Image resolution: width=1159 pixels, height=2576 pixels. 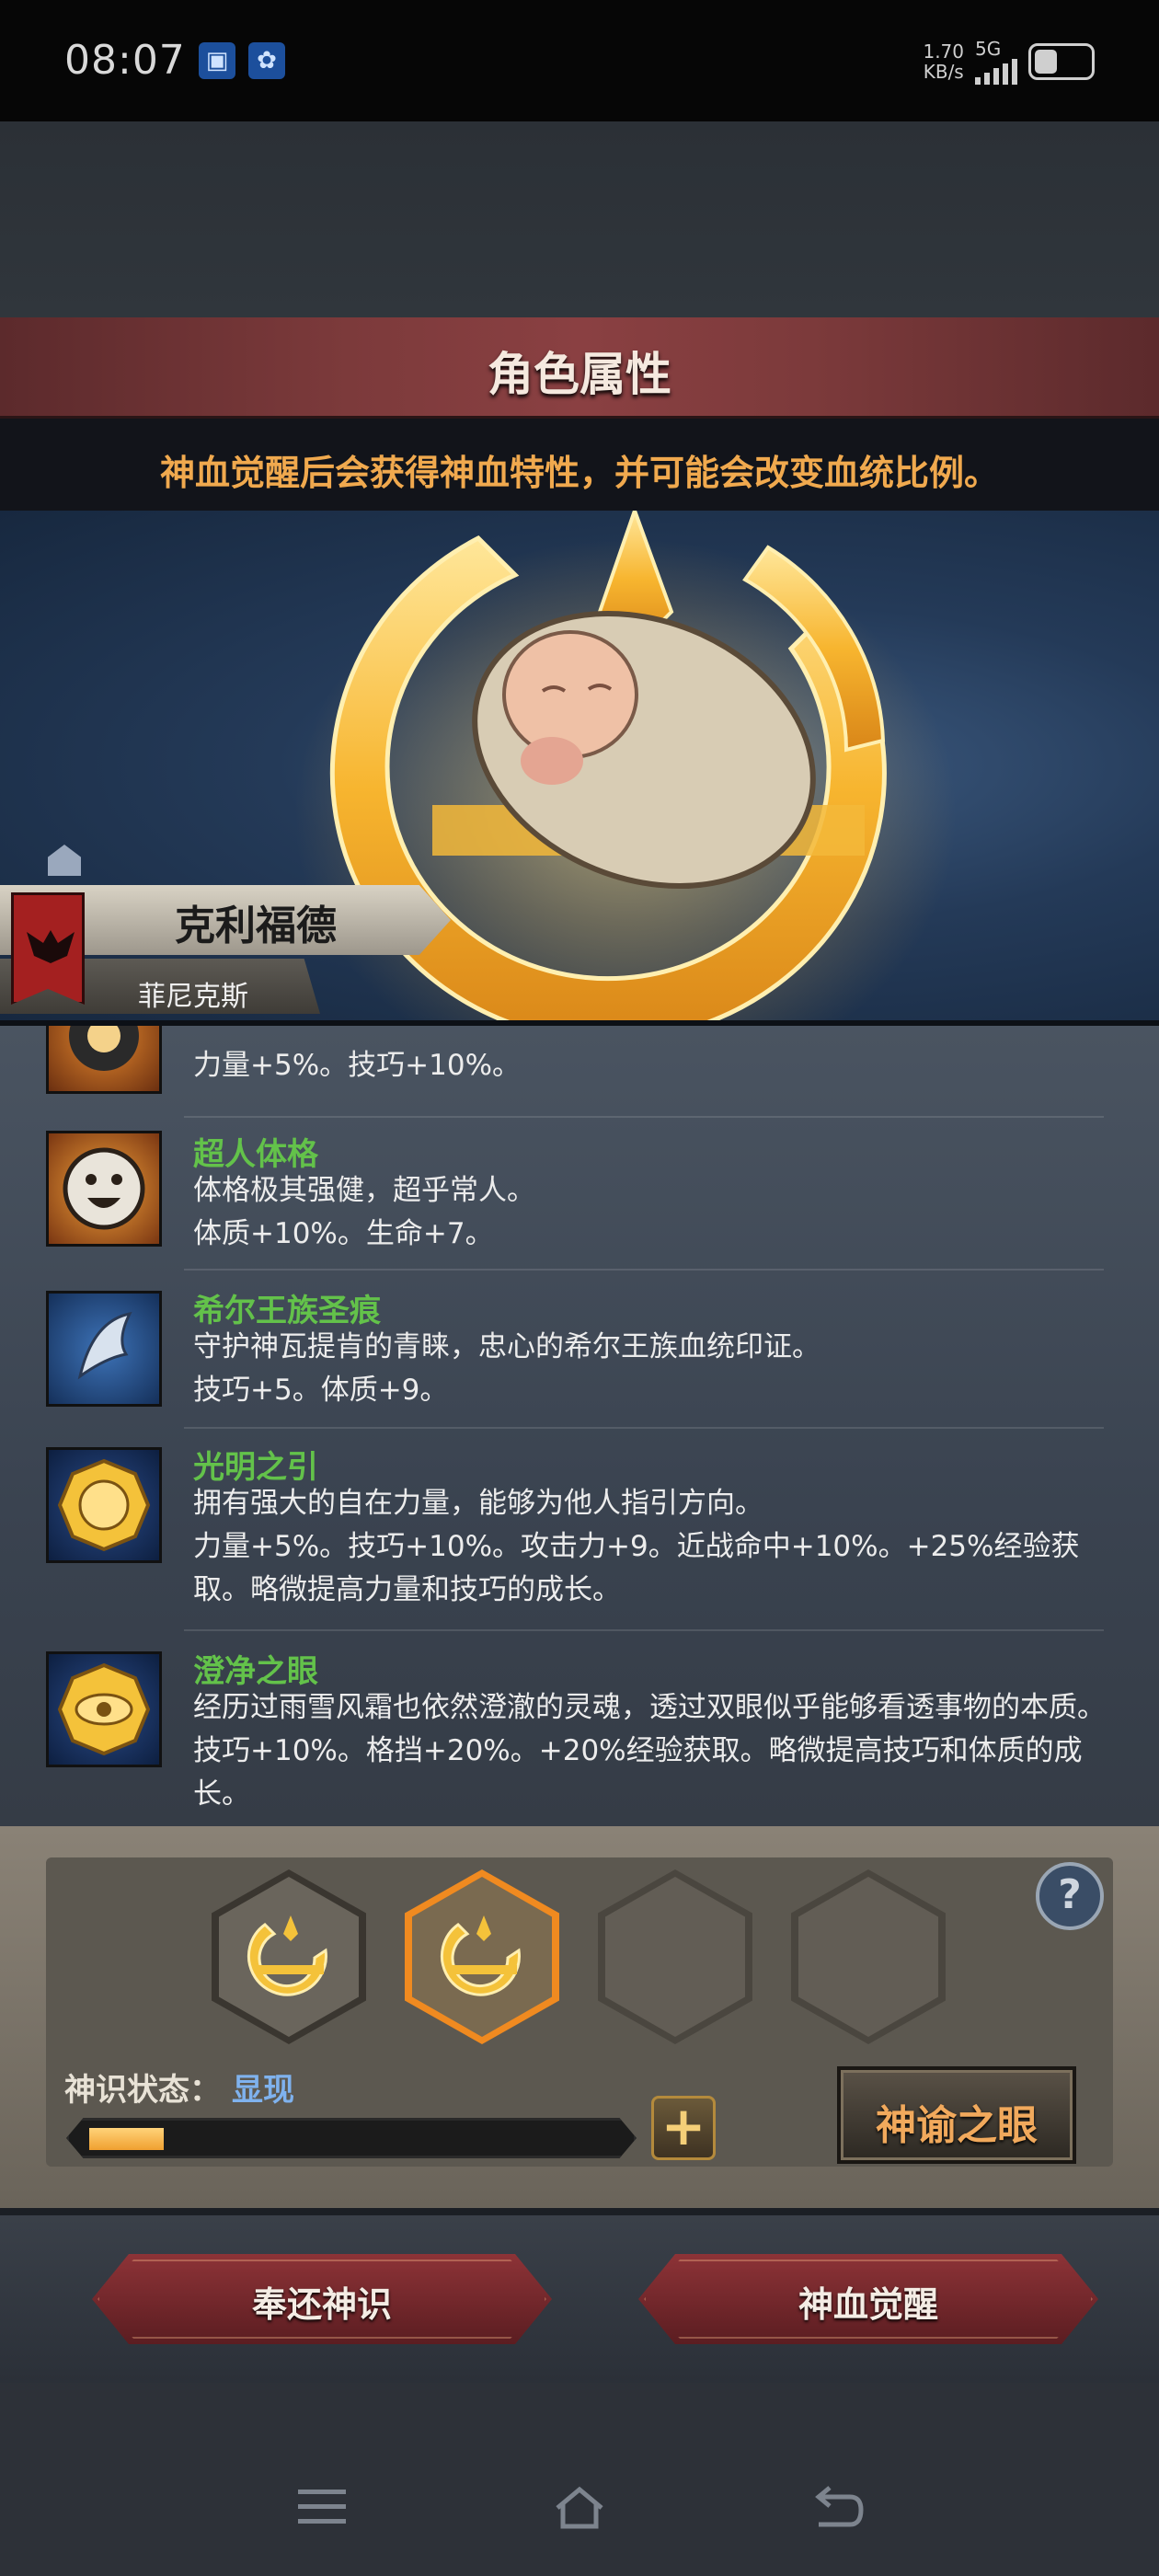 I want to click on house-banner-icon, so click(x=48, y=949).